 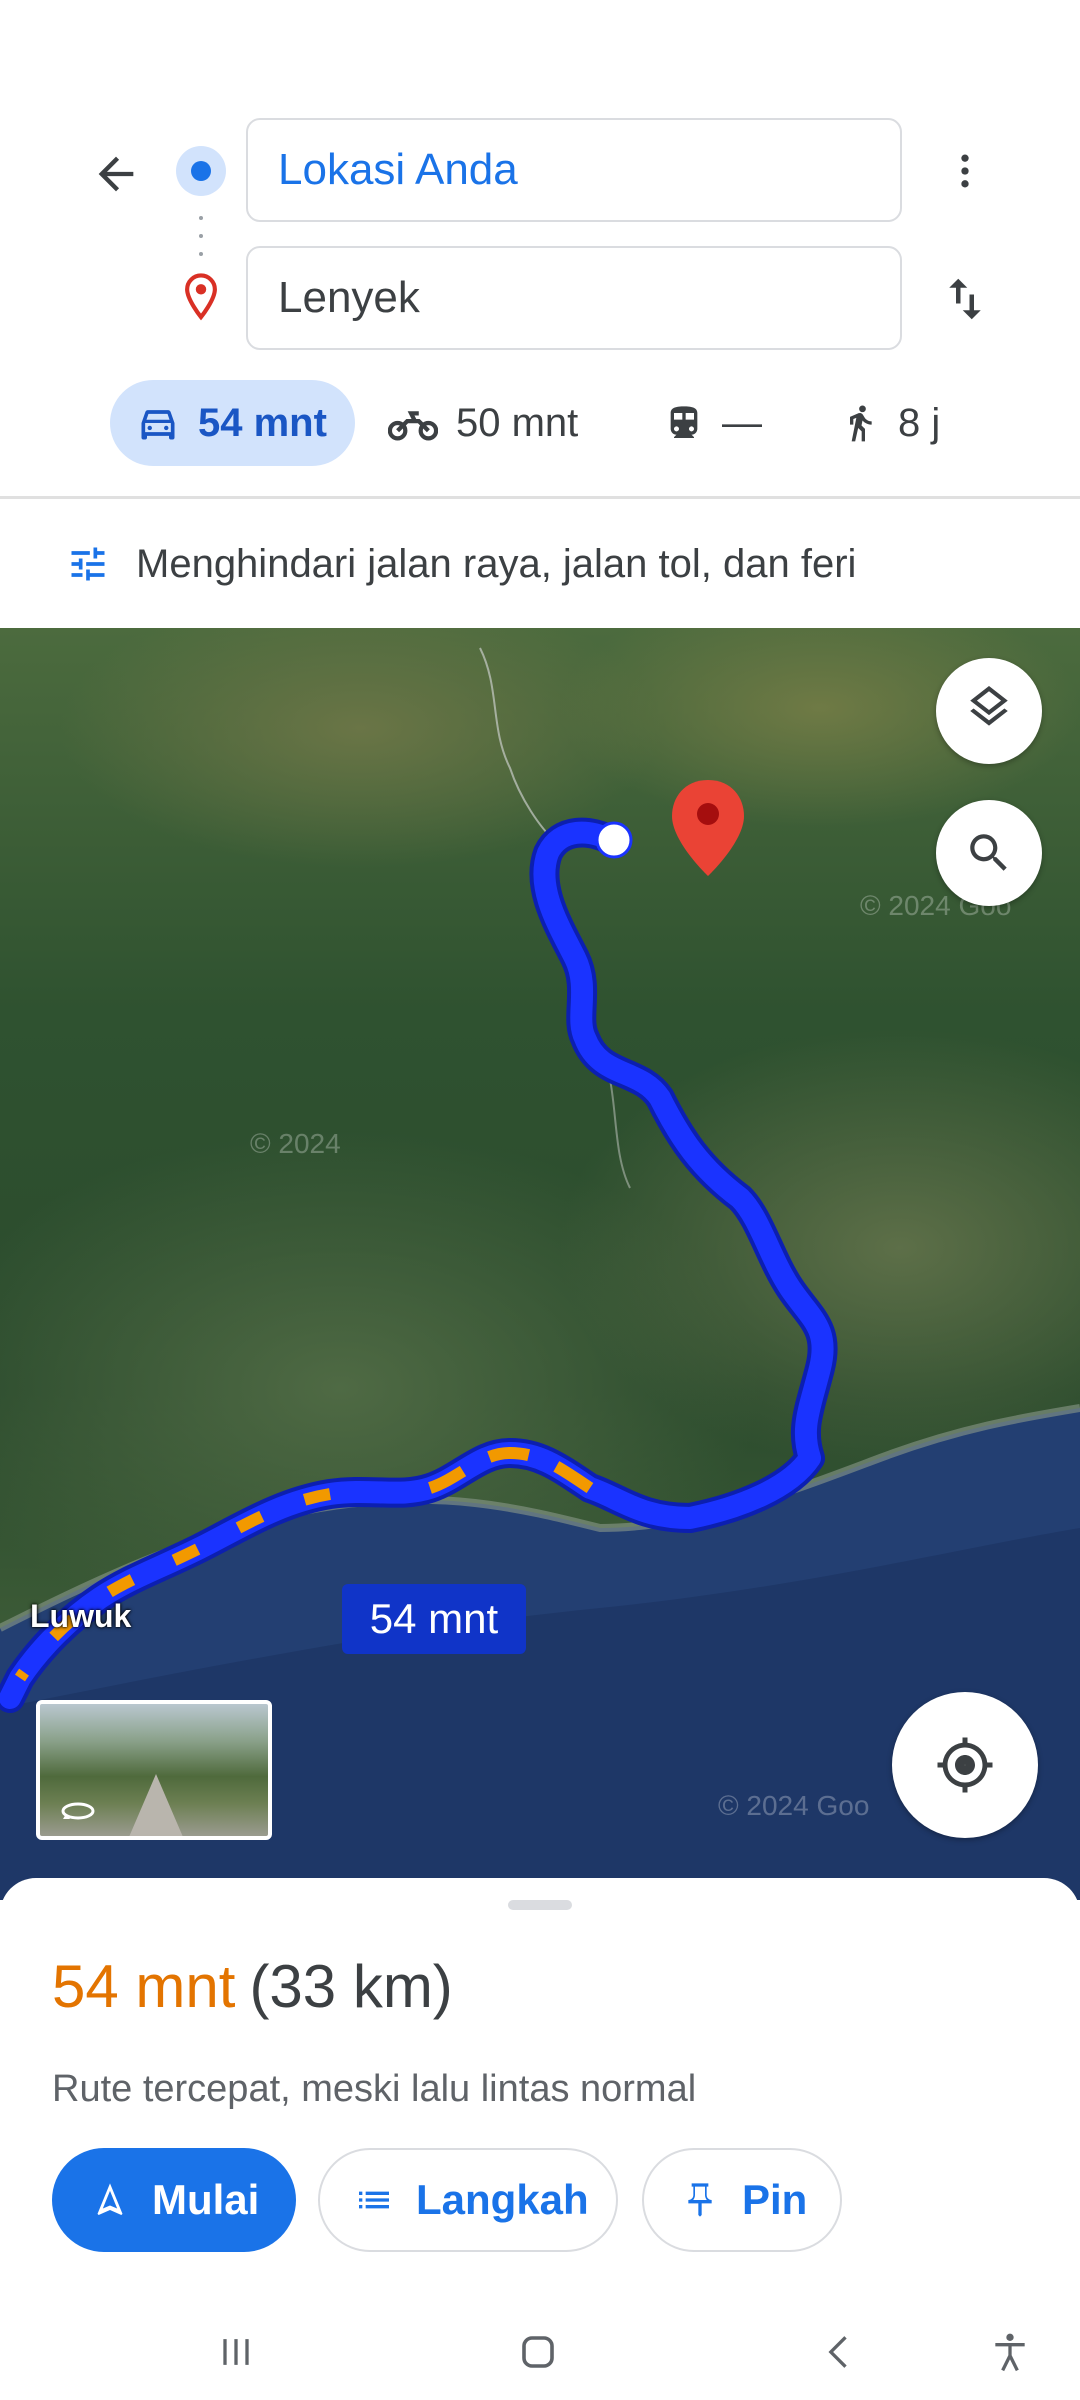 I want to click on navigation-arrow-icon, so click(x=110, y=2200).